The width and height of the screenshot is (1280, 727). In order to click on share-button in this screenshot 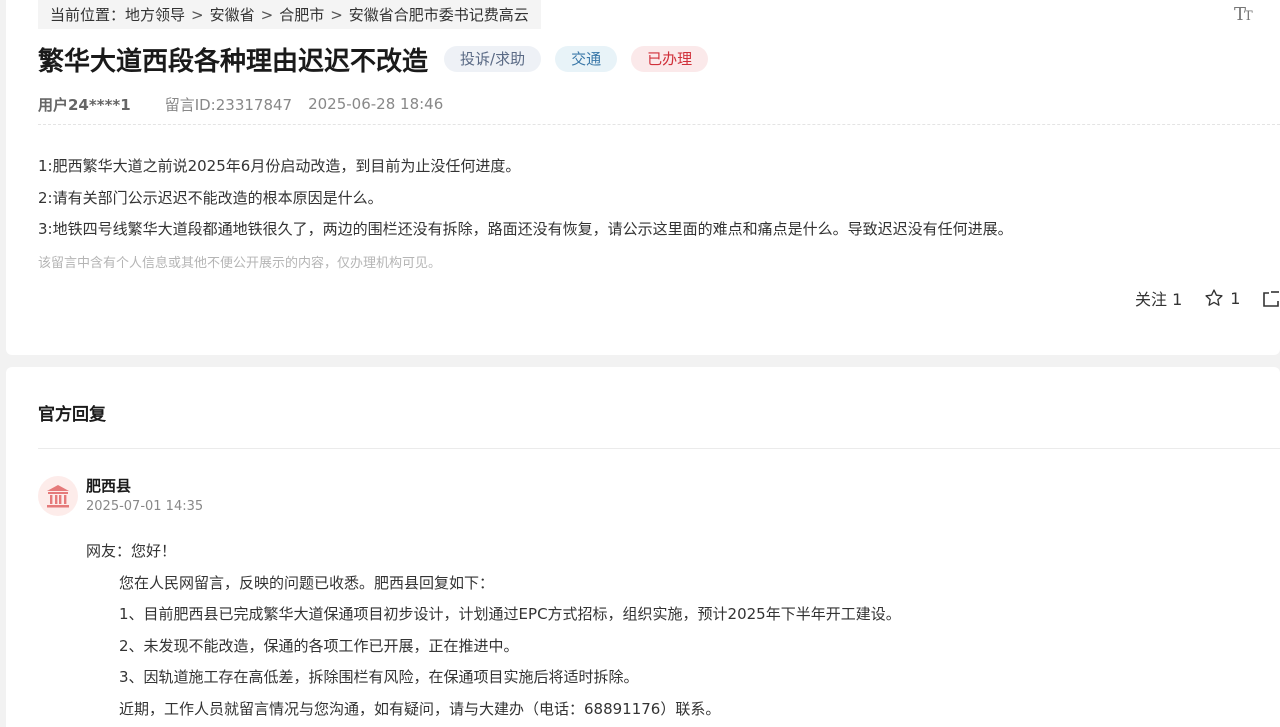, I will do `click(1271, 298)`.